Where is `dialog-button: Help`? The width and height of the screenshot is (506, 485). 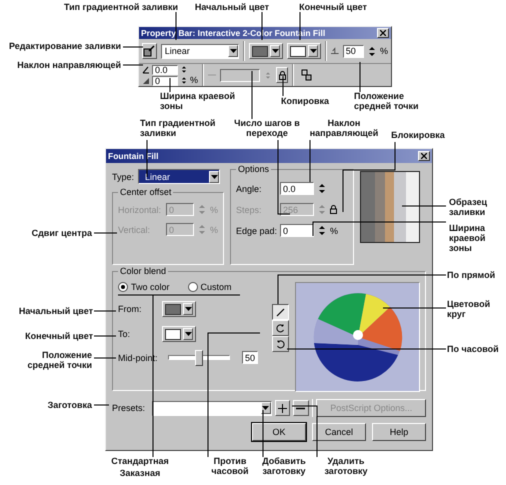 dialog-button: Help is located at coordinates (399, 432).